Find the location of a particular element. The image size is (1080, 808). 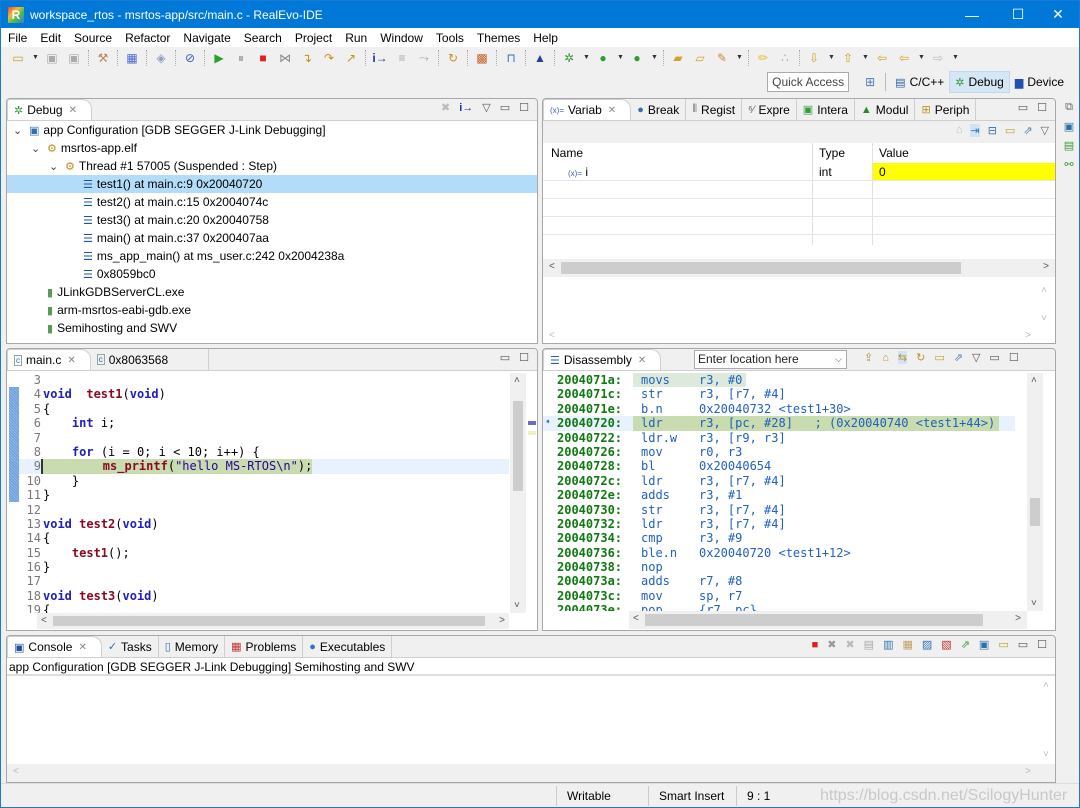

editor-hscrollbar: < > is located at coordinates (273, 621).